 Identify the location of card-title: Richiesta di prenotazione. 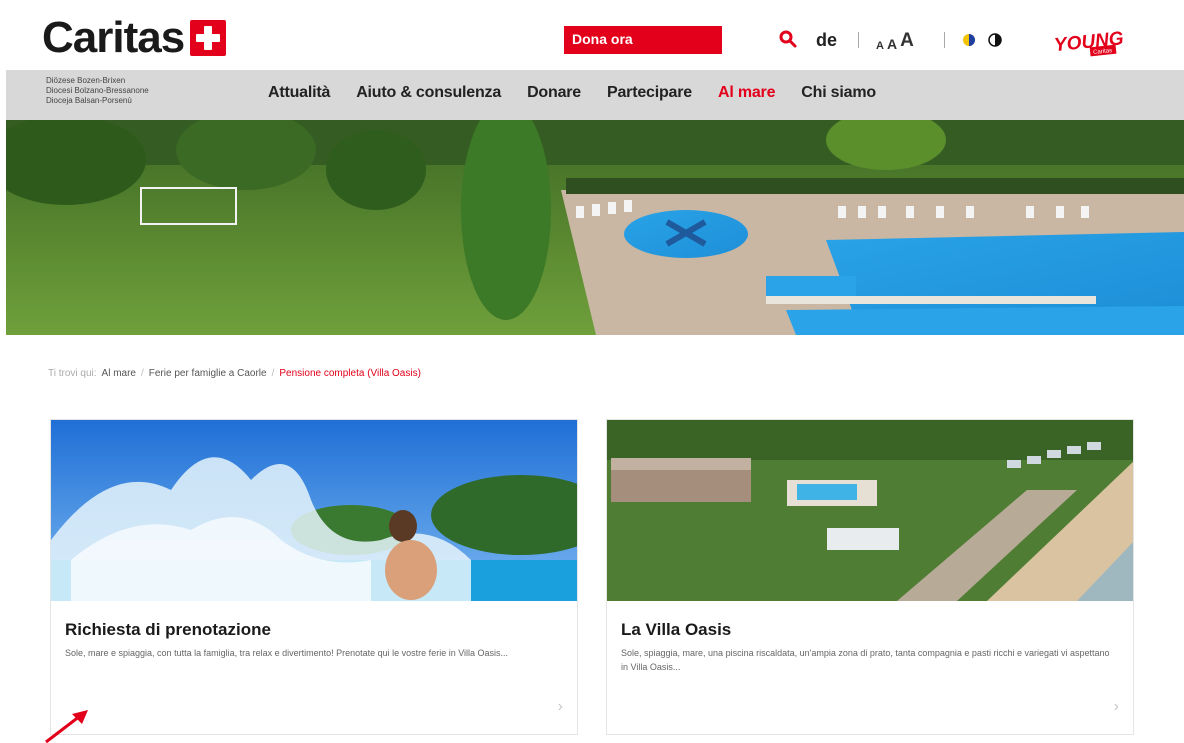
(168, 629).